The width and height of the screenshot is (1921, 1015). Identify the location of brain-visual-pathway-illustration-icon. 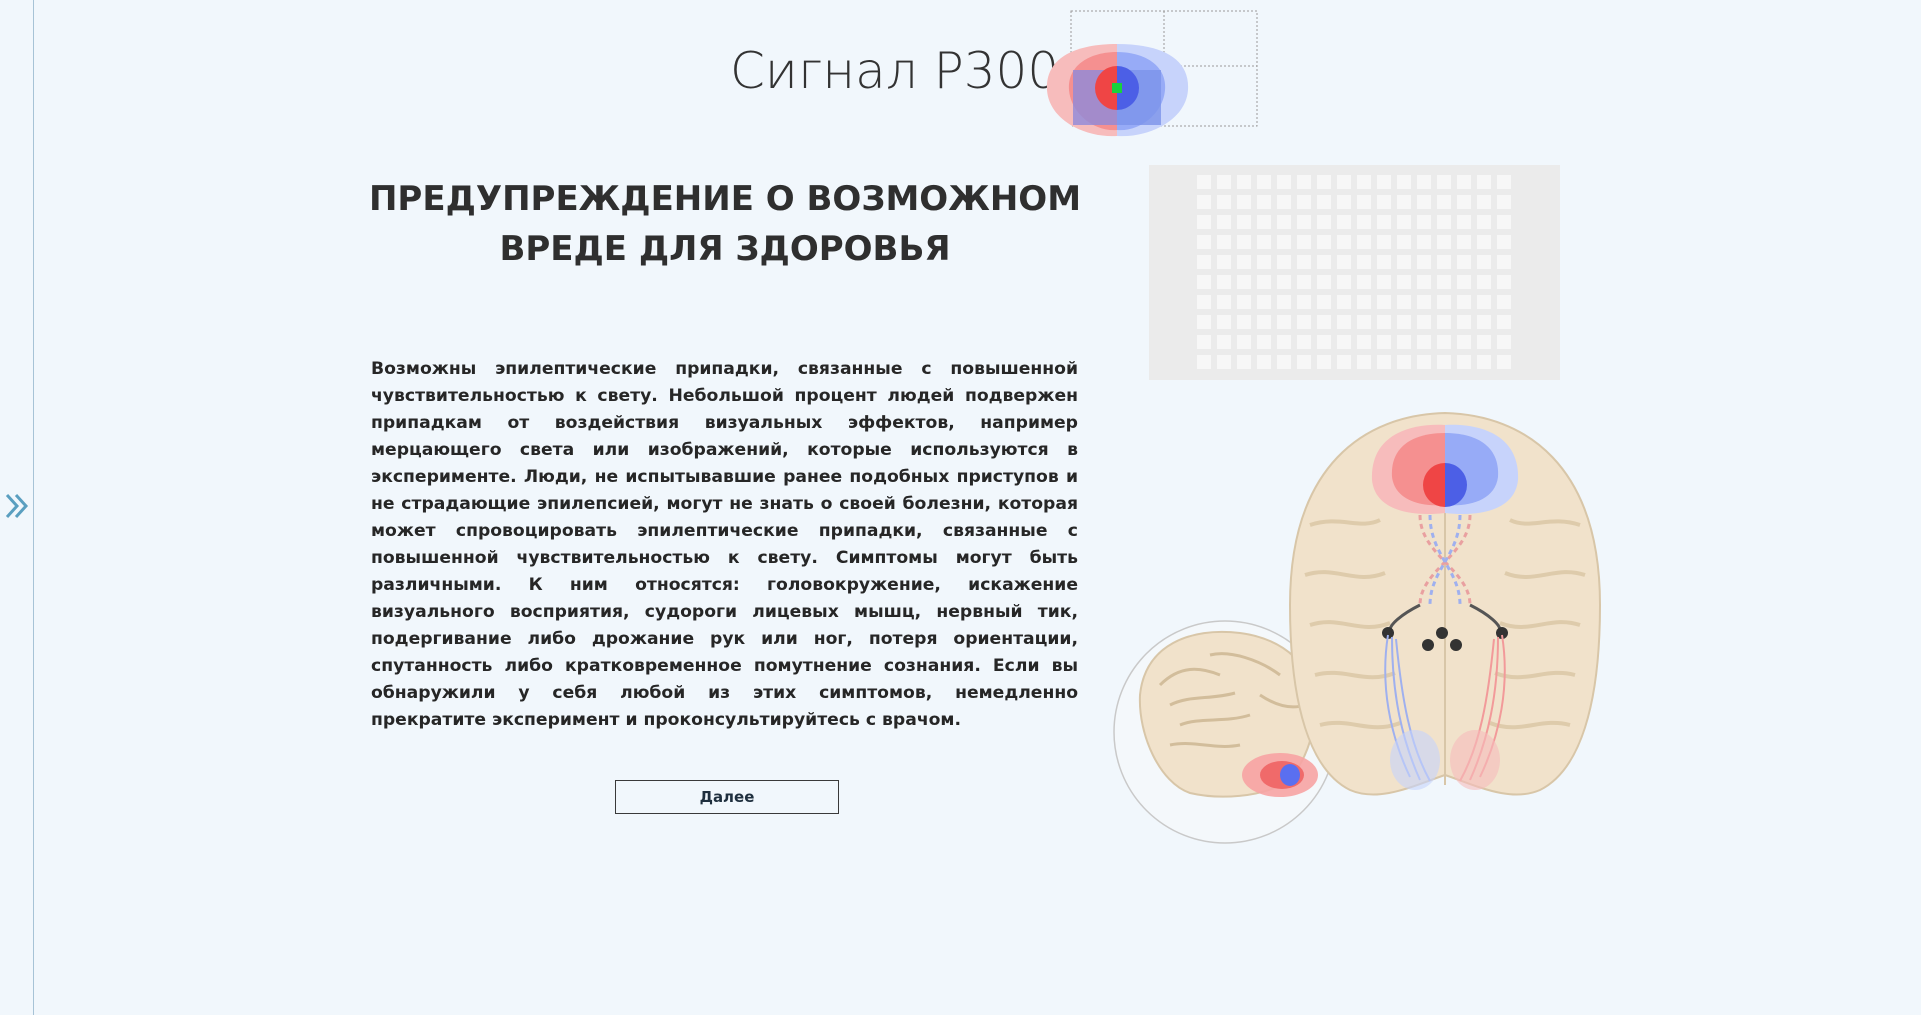
(1360, 627).